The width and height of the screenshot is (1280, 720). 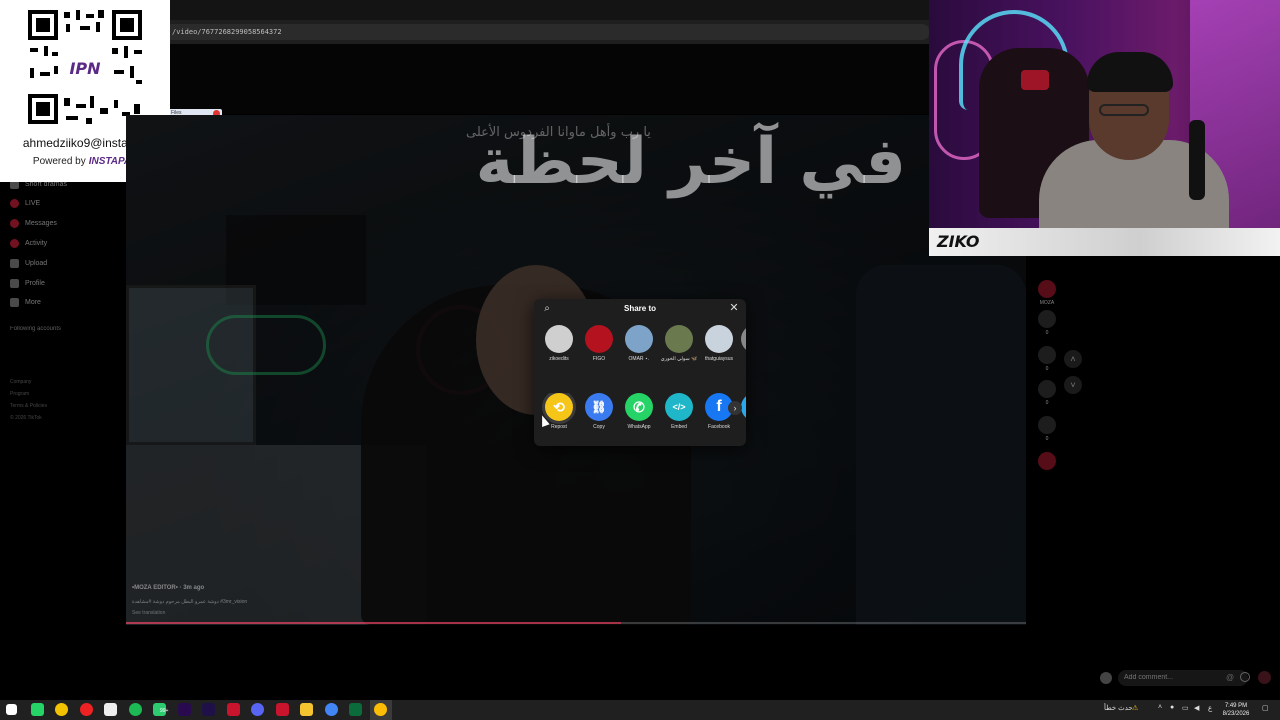 I want to click on video-nav: ˄ ˅, so click(x=1074, y=373).